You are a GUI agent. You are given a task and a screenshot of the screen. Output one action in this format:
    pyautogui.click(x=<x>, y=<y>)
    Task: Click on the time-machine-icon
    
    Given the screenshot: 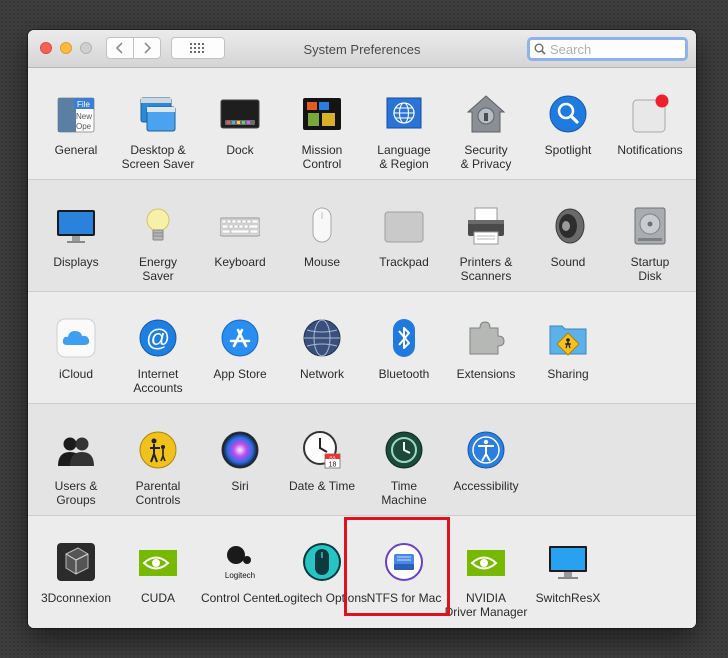 What is the action you would take?
    pyautogui.click(x=404, y=450)
    